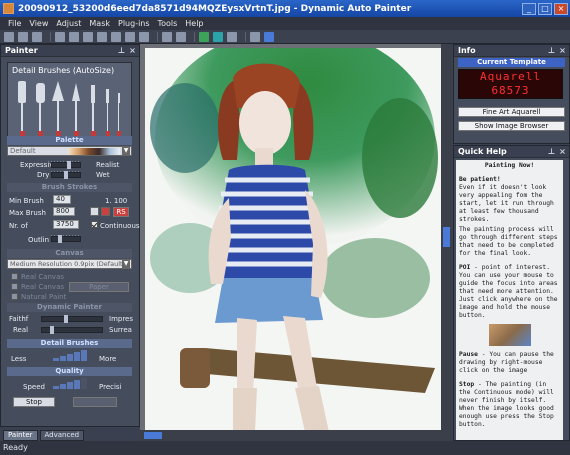  I want to click on zoom-out-icon, so click(116, 36).